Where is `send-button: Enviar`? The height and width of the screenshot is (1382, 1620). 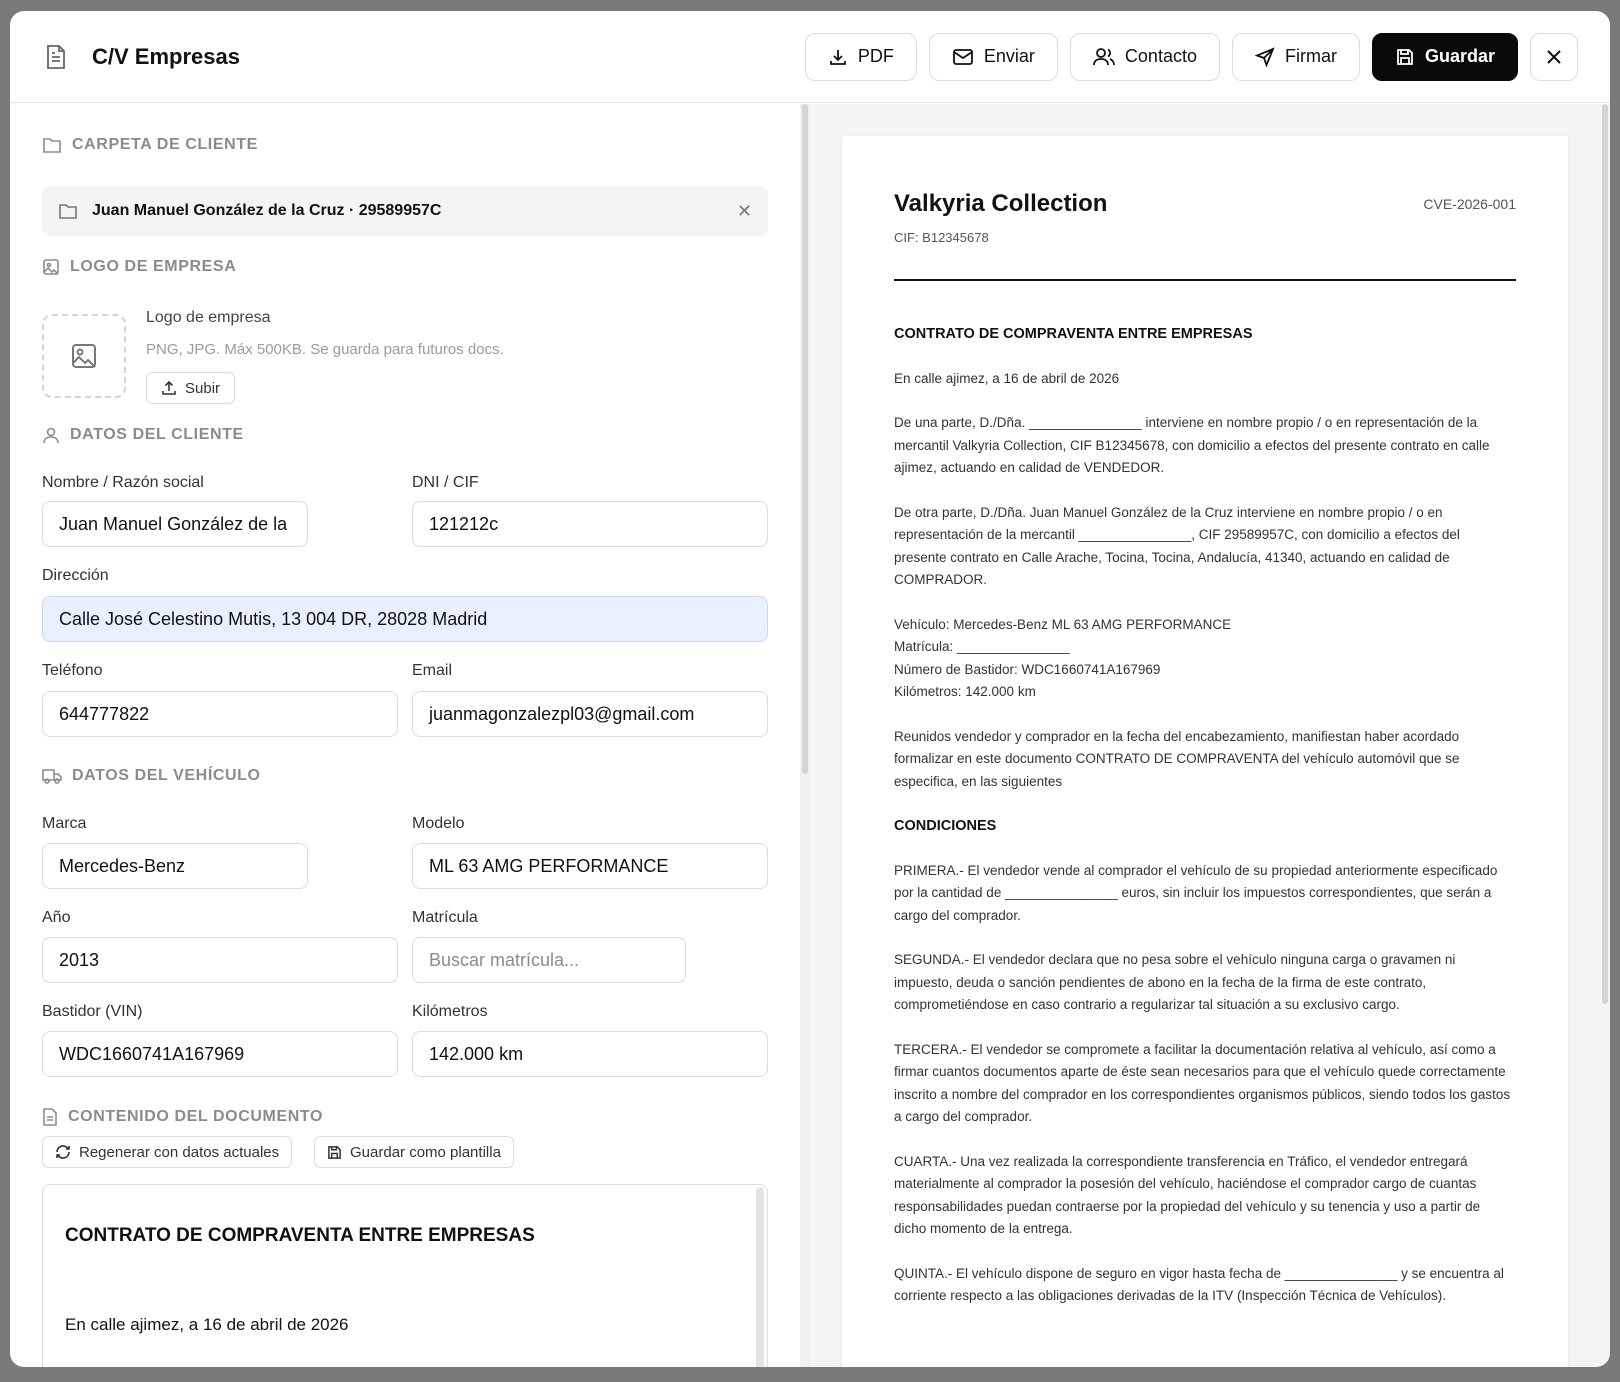 send-button: Enviar is located at coordinates (993, 56).